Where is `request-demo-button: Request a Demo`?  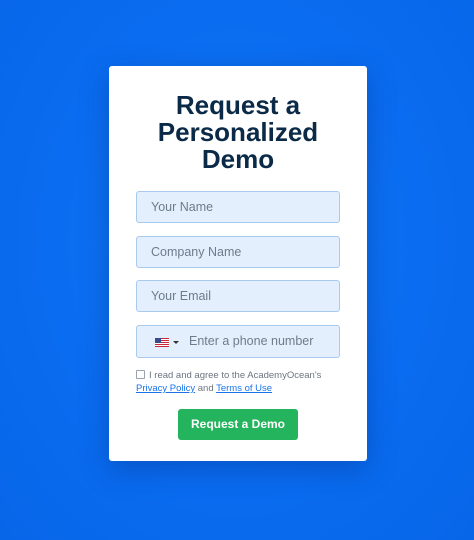 request-demo-button: Request a Demo is located at coordinates (238, 424).